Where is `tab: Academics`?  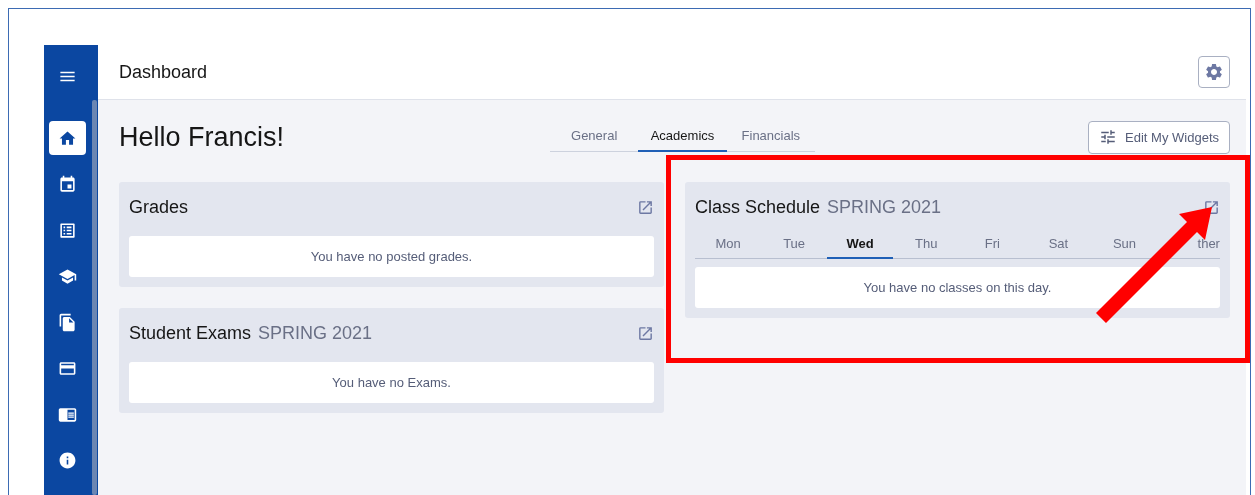 tab: Academics is located at coordinates (682, 137).